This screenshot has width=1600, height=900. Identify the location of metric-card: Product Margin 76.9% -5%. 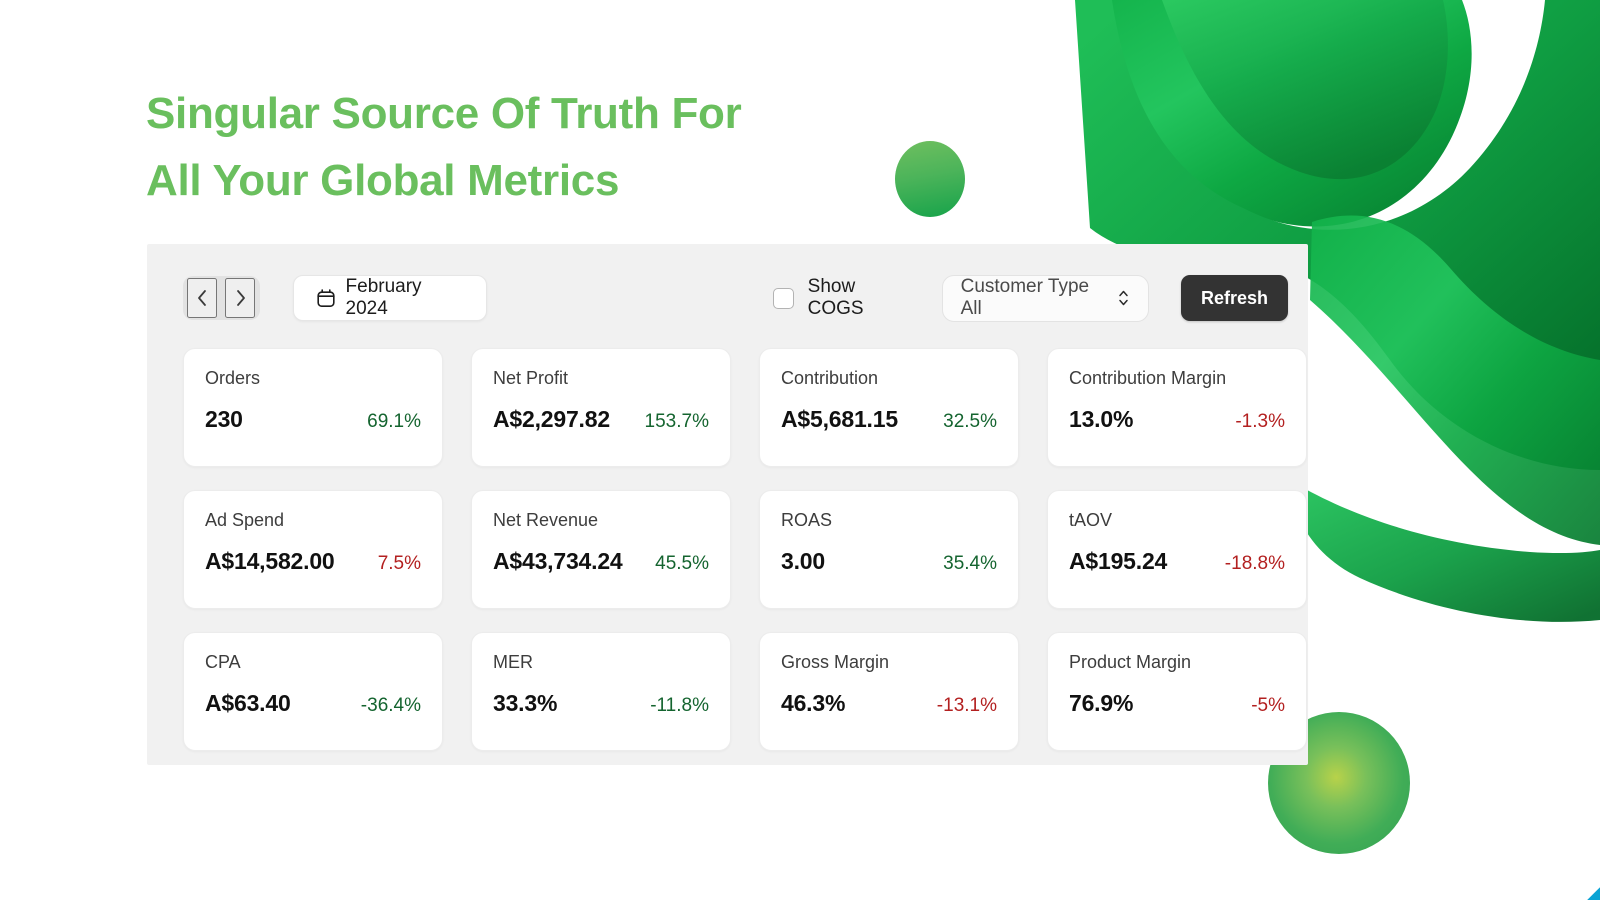
(1177, 691).